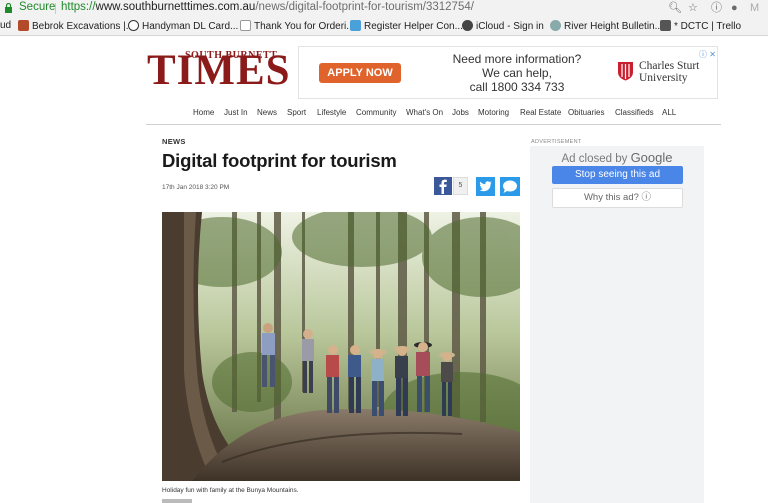 This screenshot has height=503, width=768. What do you see at coordinates (634, 112) in the screenshot?
I see `nav-classifieds: Classifieds` at bounding box center [634, 112].